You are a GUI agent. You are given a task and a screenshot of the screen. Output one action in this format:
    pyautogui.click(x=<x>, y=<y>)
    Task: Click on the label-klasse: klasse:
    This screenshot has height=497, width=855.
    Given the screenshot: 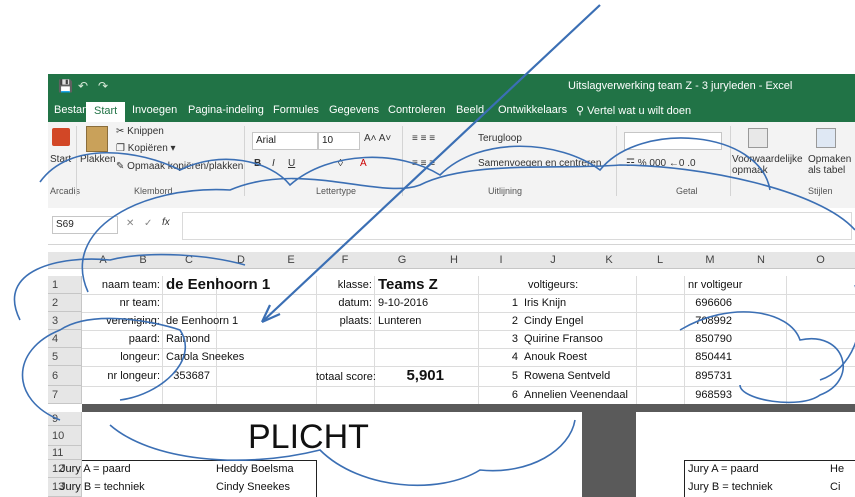 What is the action you would take?
    pyautogui.click(x=354, y=285)
    